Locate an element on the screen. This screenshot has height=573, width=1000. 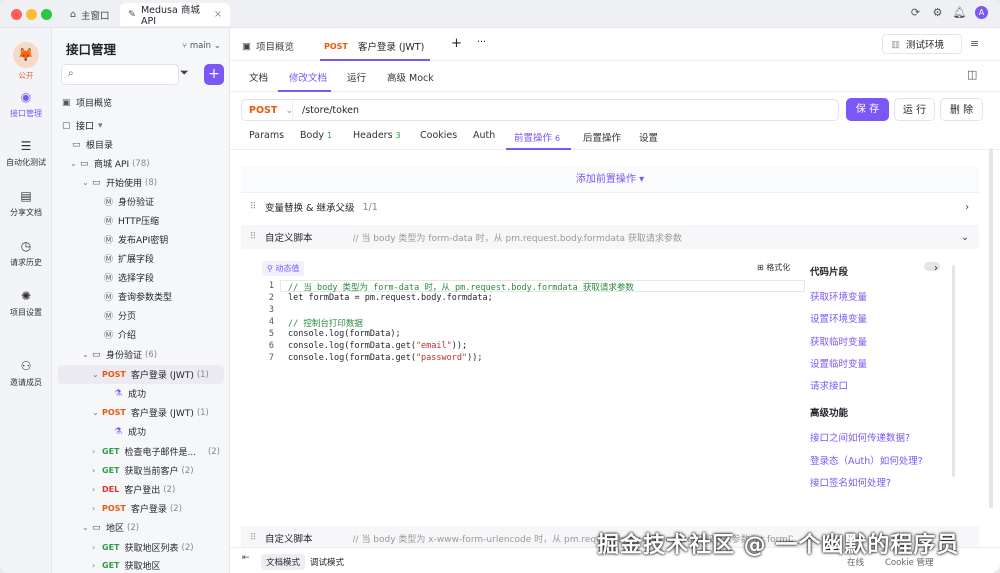
tab-edit-docs: 修改文档 is located at coordinates (308, 77).